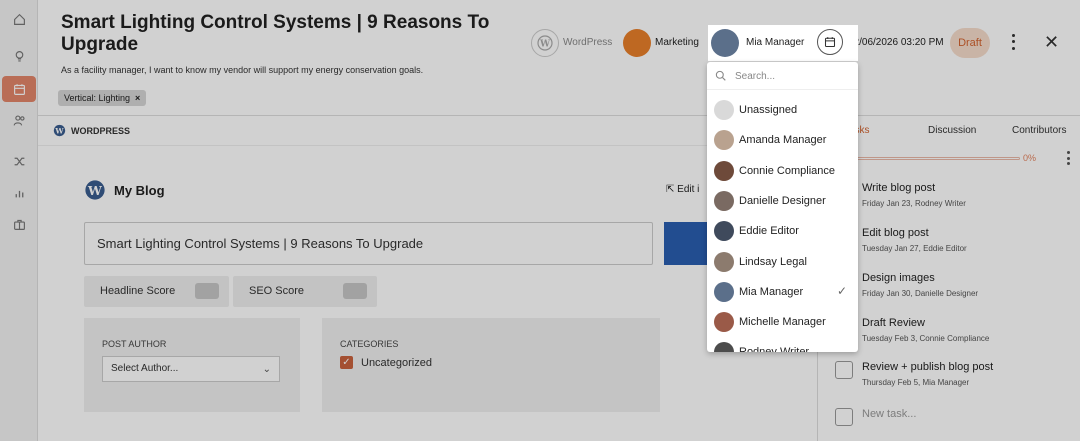  I want to click on tab-discussion: Discussion, so click(952, 130).